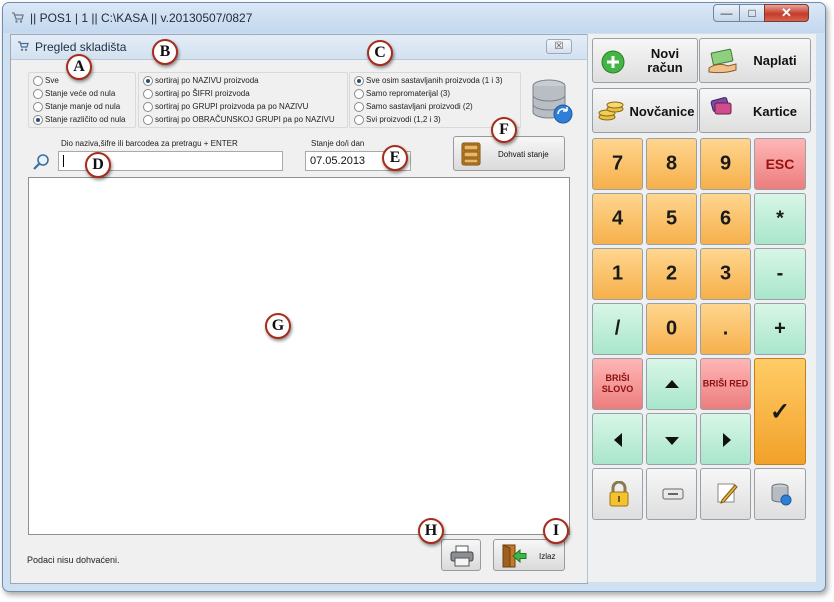  I want to click on type-option-raw-material: Samo repromaterijal (3), so click(436, 94).